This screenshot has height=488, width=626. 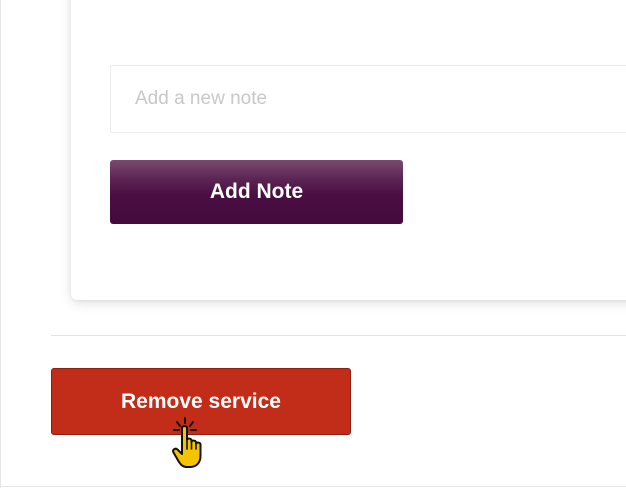 I want to click on new-note-input, so click(x=368, y=99).